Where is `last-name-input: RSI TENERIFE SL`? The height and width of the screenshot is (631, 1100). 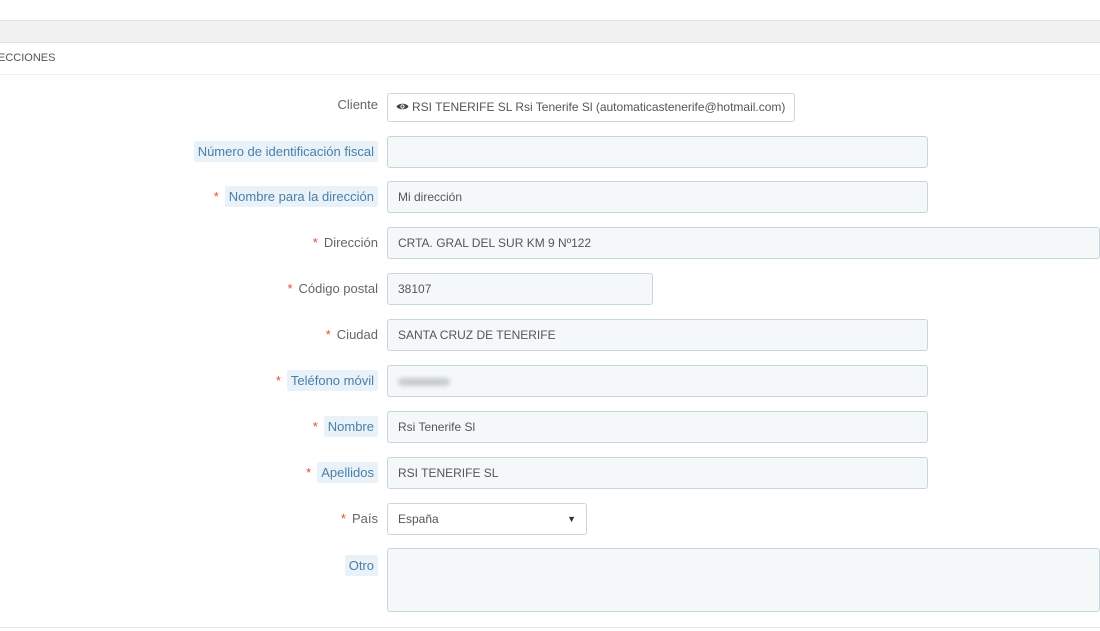 last-name-input: RSI TENERIFE SL is located at coordinates (657, 473).